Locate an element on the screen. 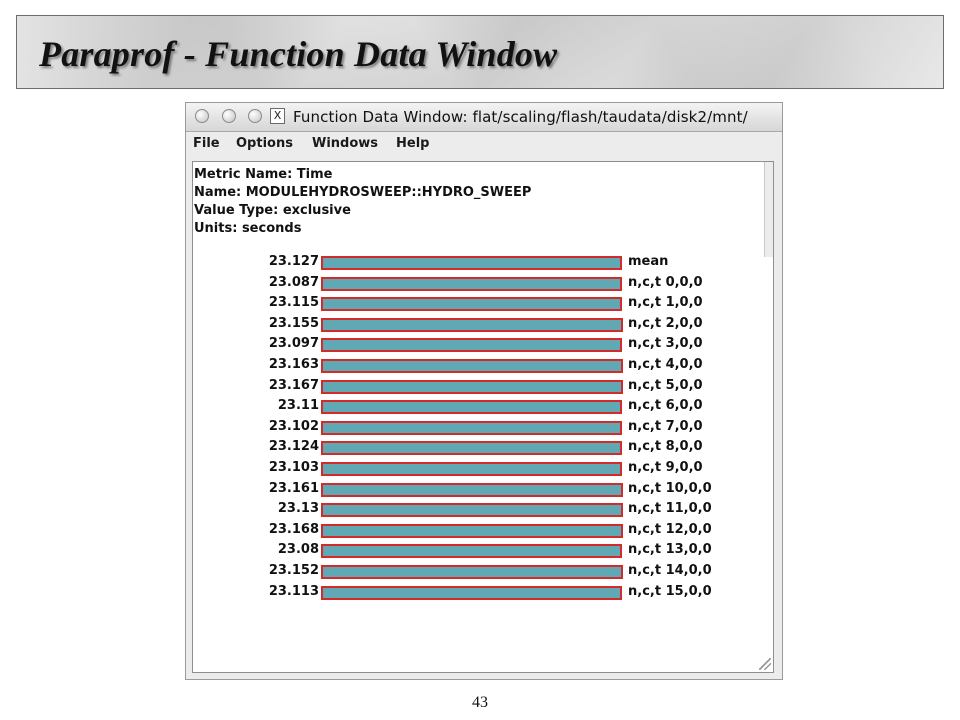 This screenshot has width=960, height=720. bar-value-label: 23.161 is located at coordinates (293, 488).